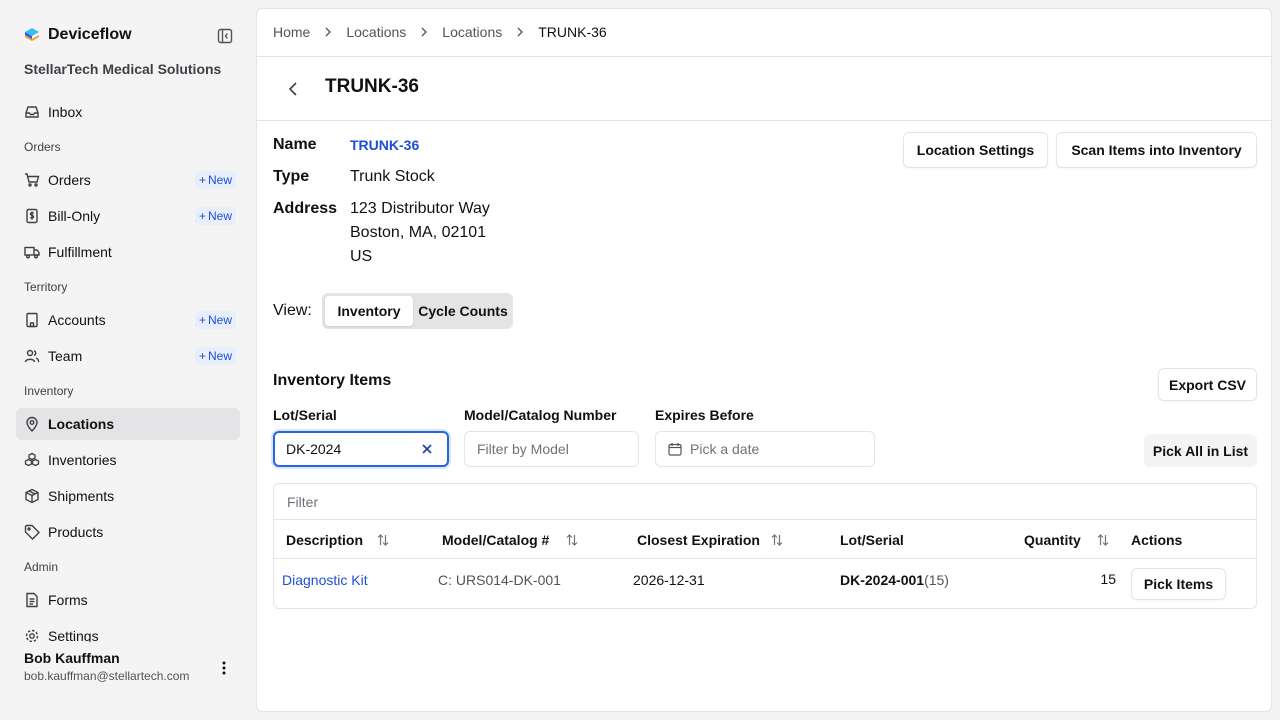 This screenshot has height=720, width=1280. Describe the element at coordinates (305, 415) in the screenshot. I see `lot-serial-label: Lot/Serial` at that location.